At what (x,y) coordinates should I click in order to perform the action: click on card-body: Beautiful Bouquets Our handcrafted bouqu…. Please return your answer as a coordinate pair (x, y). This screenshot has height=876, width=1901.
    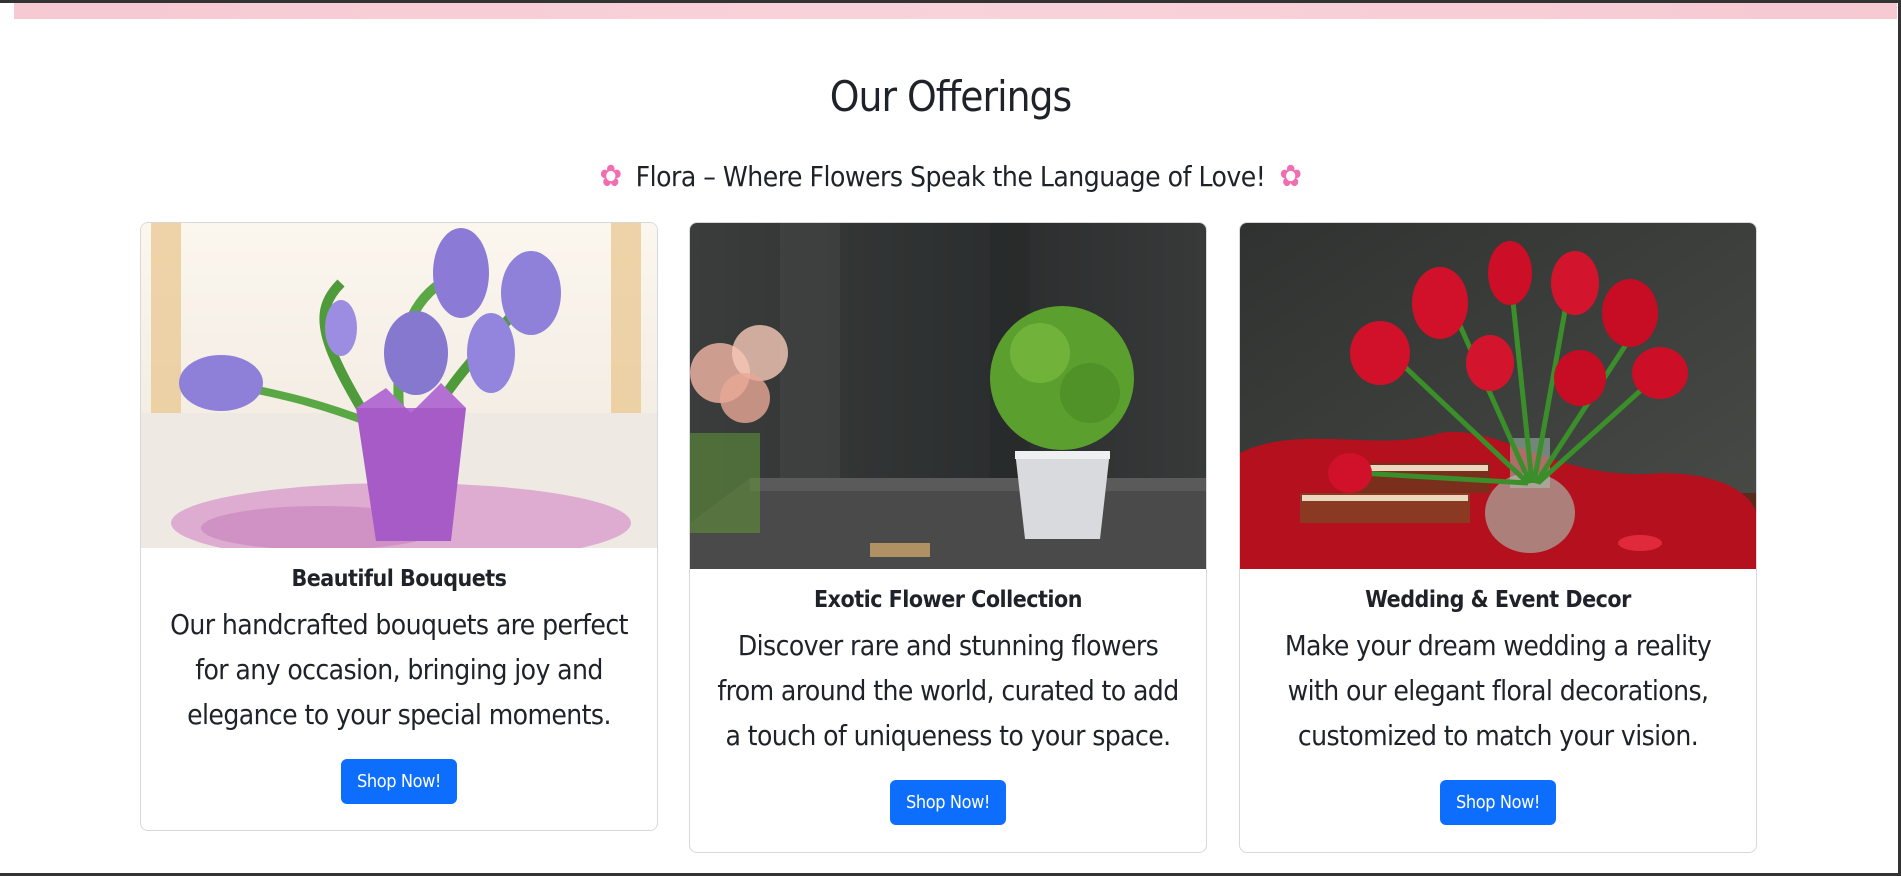
    Looking at the image, I should click on (399, 676).